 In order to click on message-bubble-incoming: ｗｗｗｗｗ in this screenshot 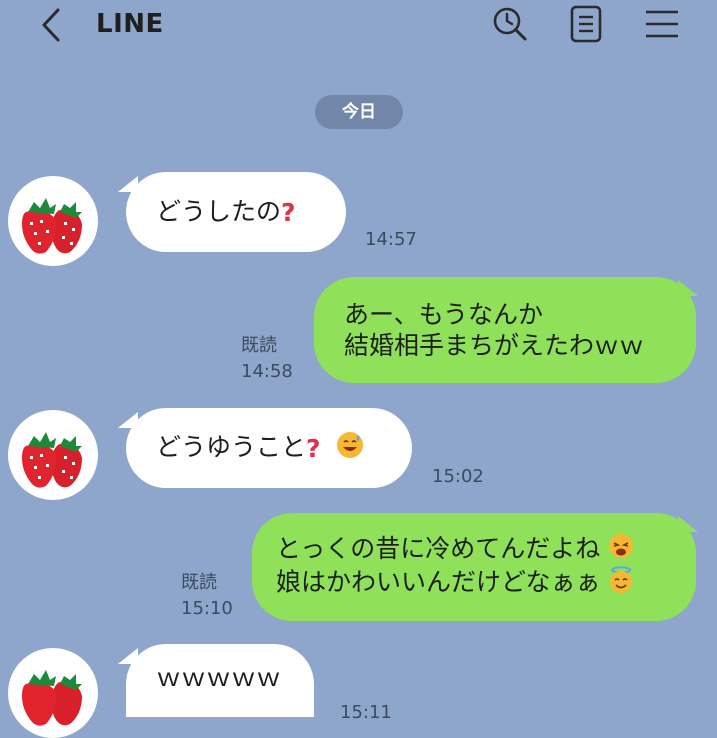, I will do `click(220, 680)`.